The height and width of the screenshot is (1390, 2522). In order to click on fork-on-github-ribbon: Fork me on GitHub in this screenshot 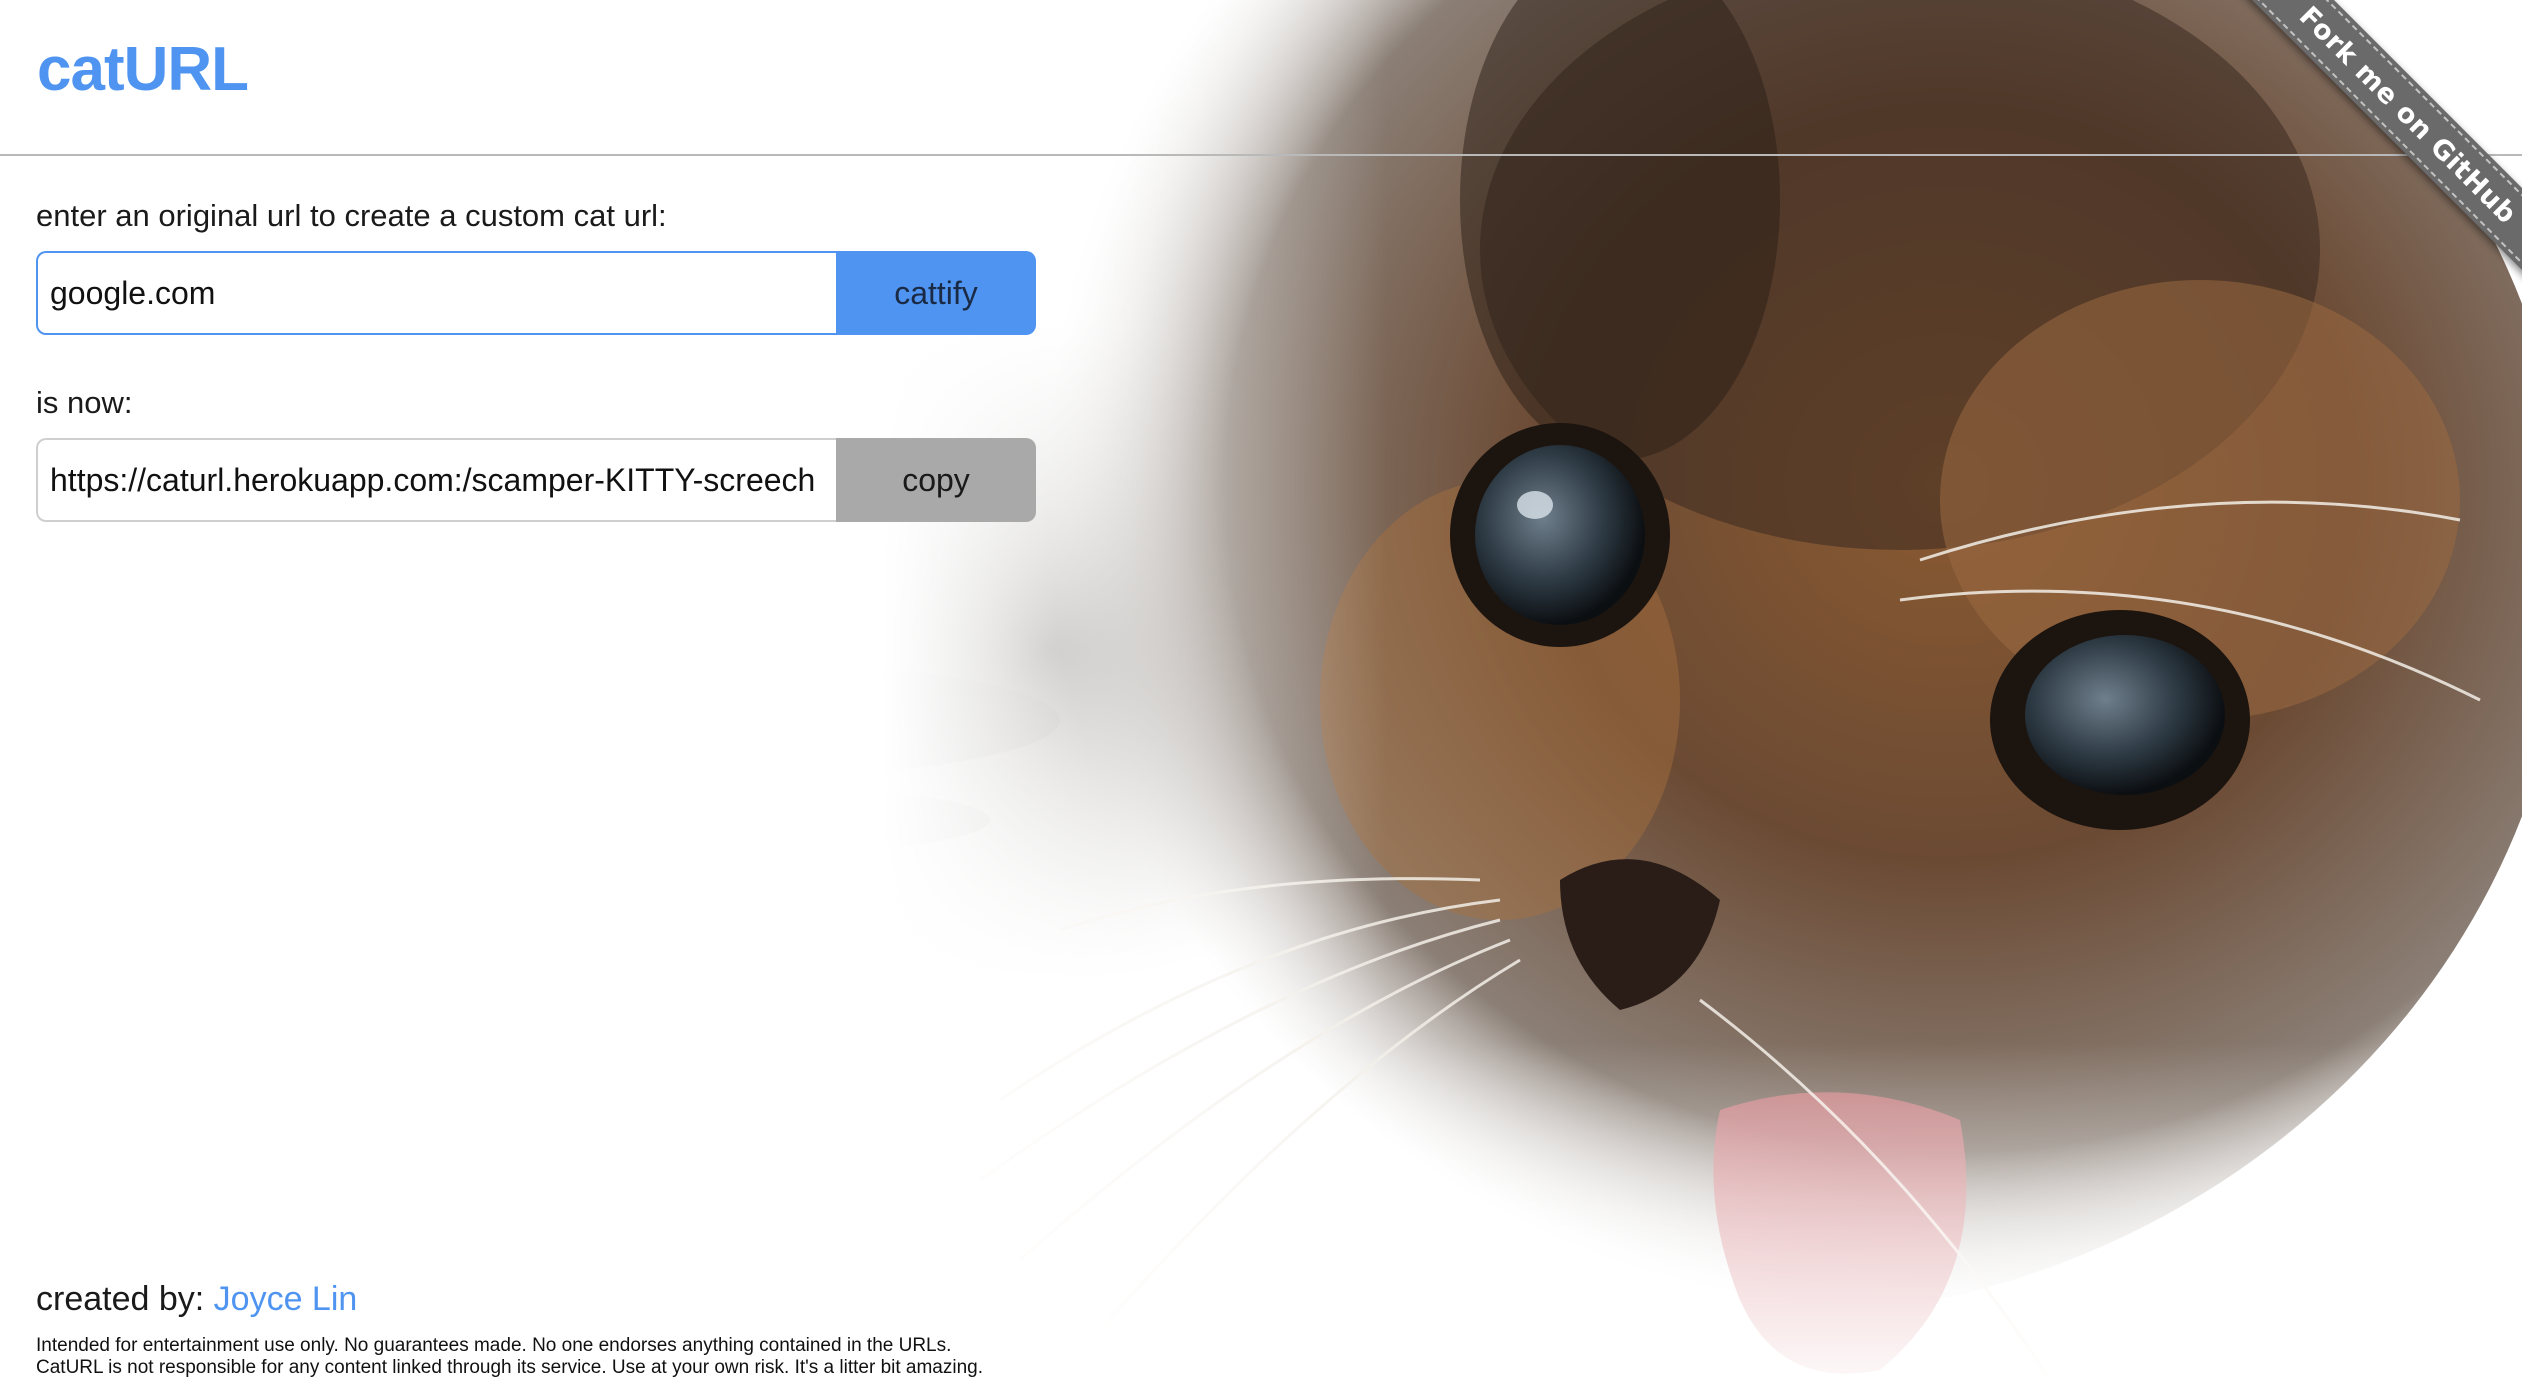, I will do `click(2380, 142)`.